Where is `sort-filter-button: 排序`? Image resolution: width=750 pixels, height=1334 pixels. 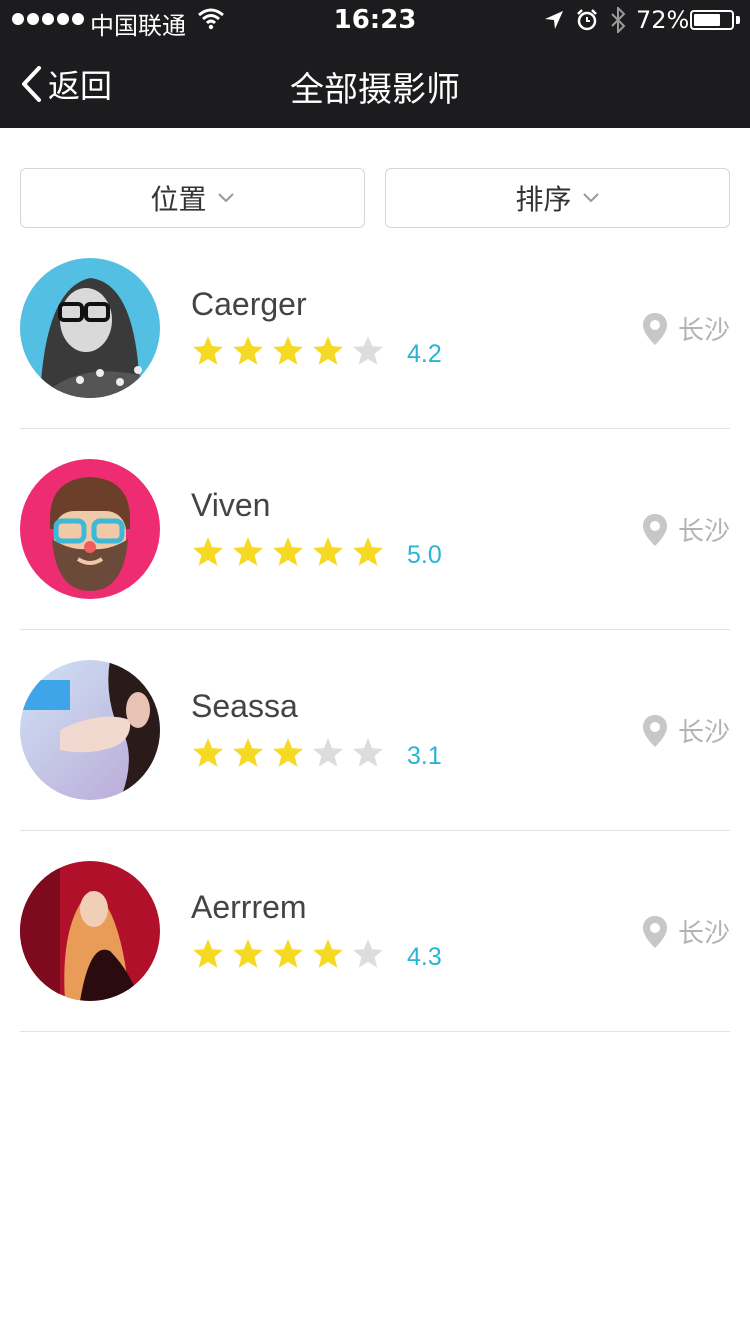 sort-filter-button: 排序 is located at coordinates (557, 198).